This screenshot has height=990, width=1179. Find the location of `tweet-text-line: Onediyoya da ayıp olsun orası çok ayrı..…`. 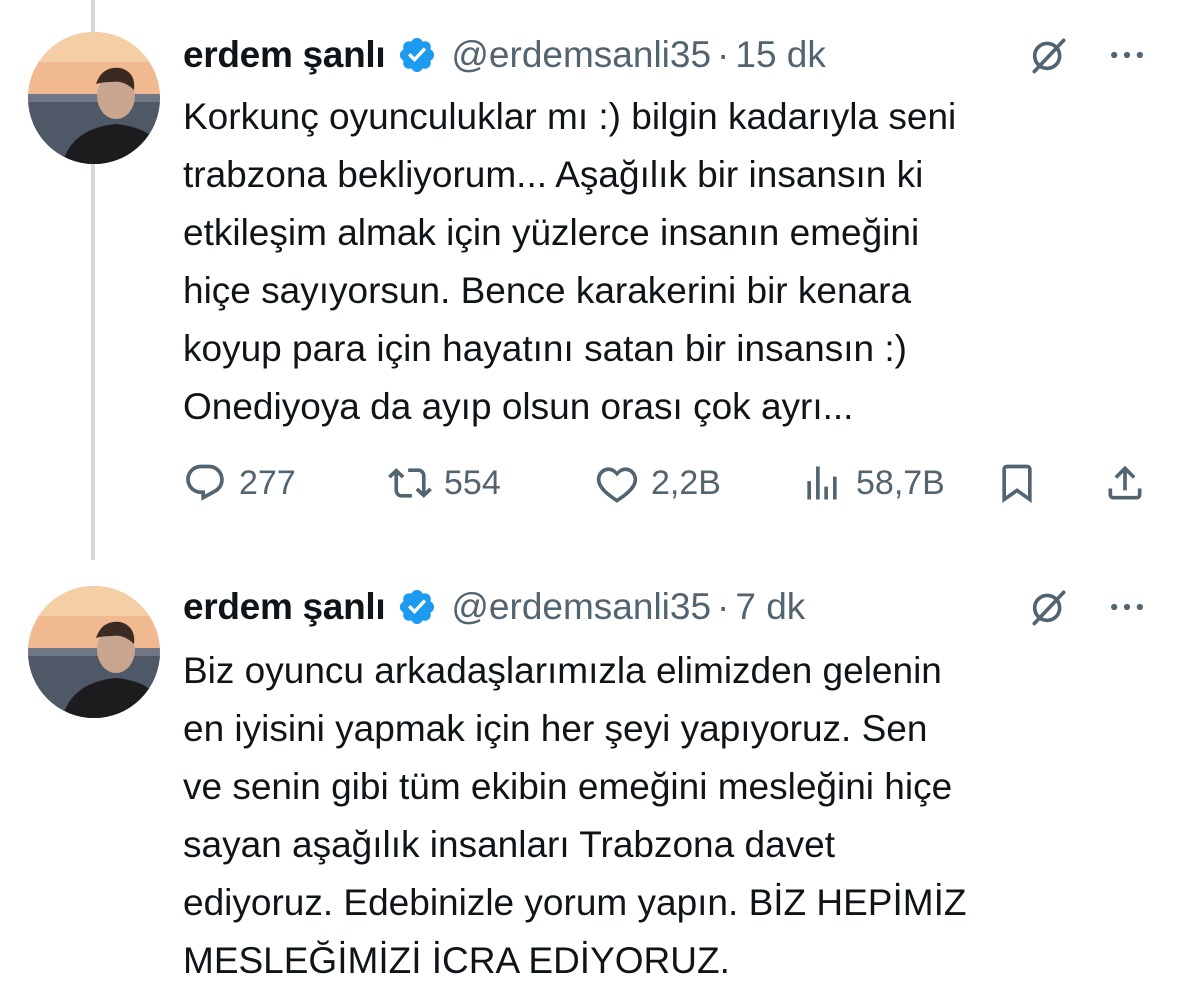

tweet-text-line: Onediyoya da ayıp olsun orası çok ayrı..… is located at coordinates (518, 406).